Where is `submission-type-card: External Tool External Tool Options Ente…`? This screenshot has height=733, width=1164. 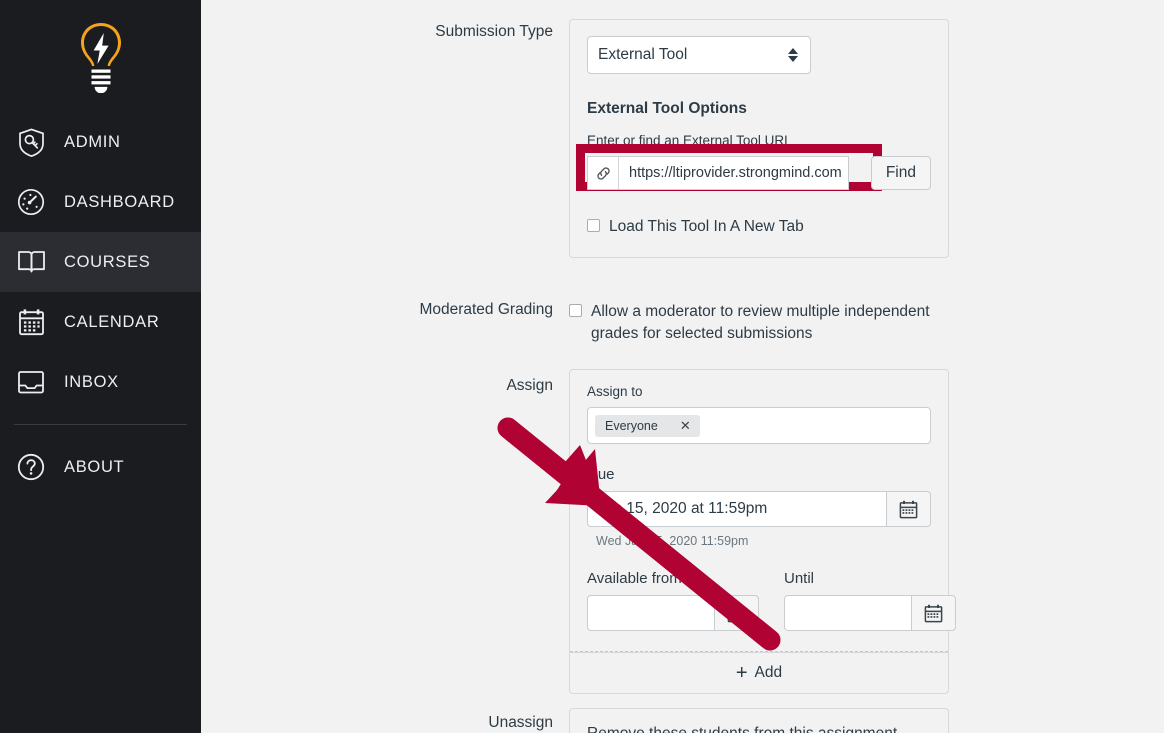
submission-type-card: External Tool External Tool Options Ente… is located at coordinates (759, 138).